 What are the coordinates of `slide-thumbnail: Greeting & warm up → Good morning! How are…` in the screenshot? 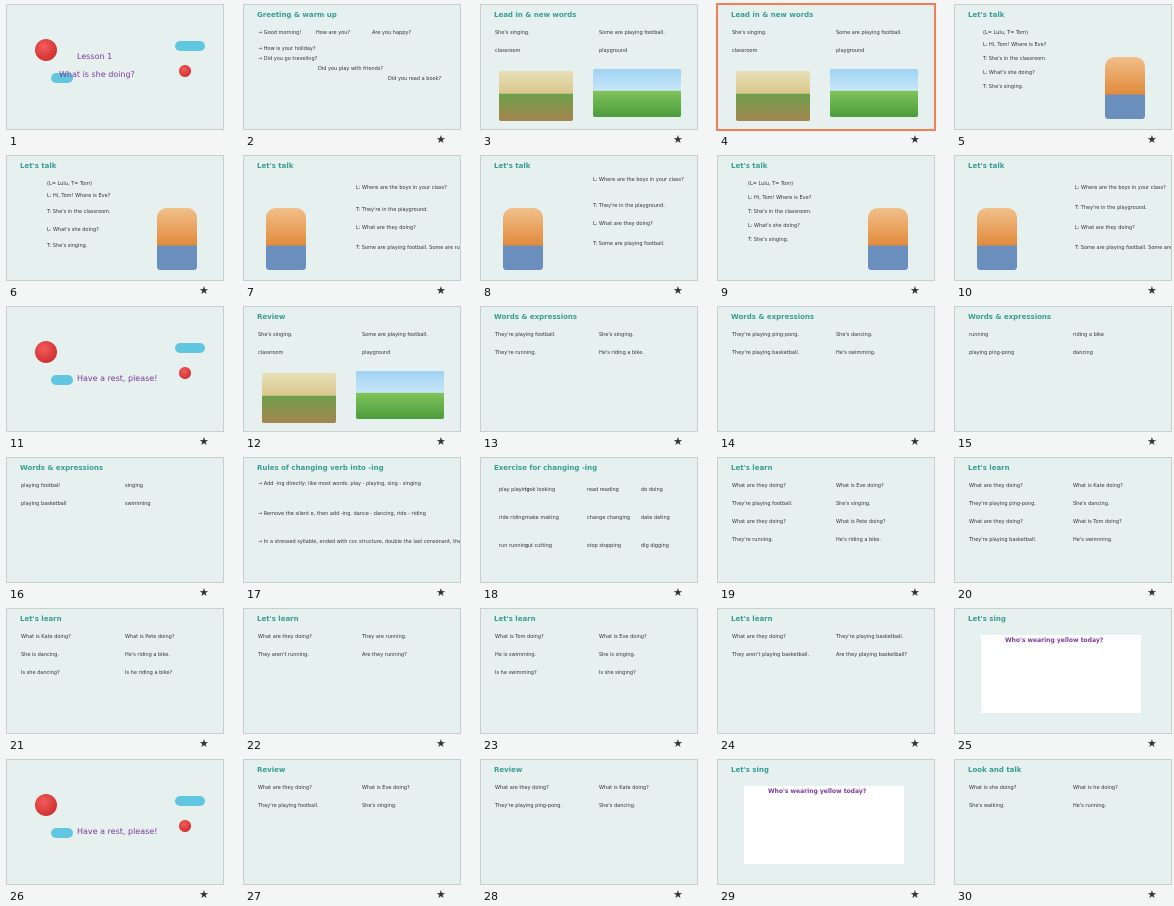 It's located at (352, 67).